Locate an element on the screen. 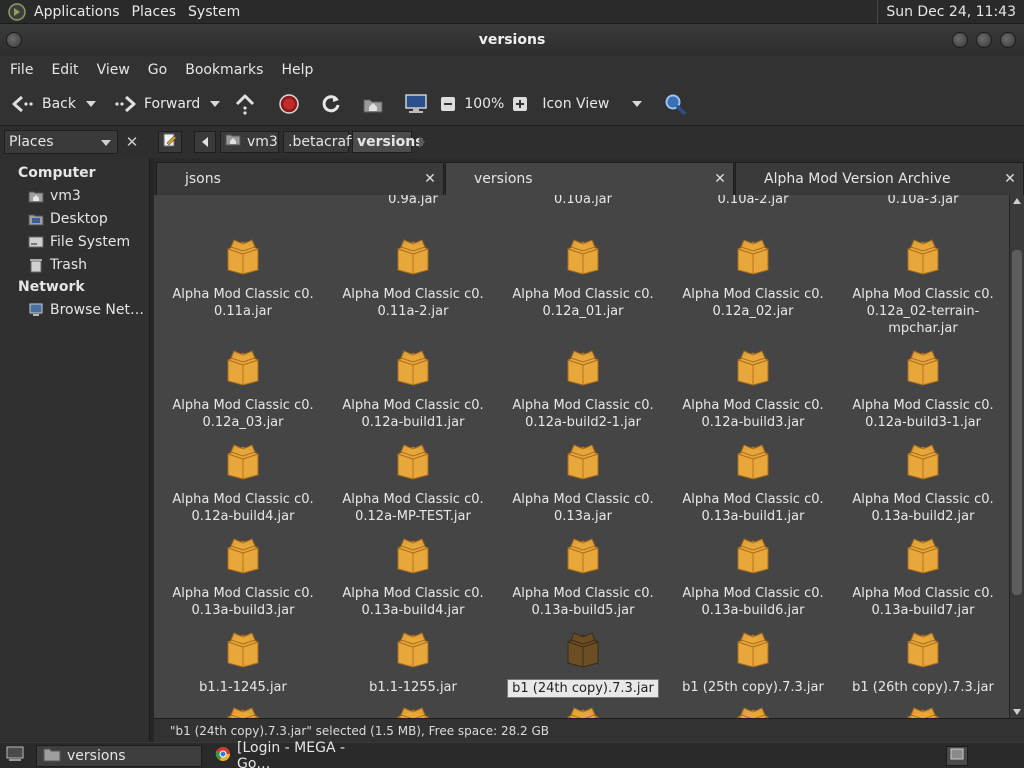 The height and width of the screenshot is (768, 1024). close-window-button is located at coordinates (1008, 40).